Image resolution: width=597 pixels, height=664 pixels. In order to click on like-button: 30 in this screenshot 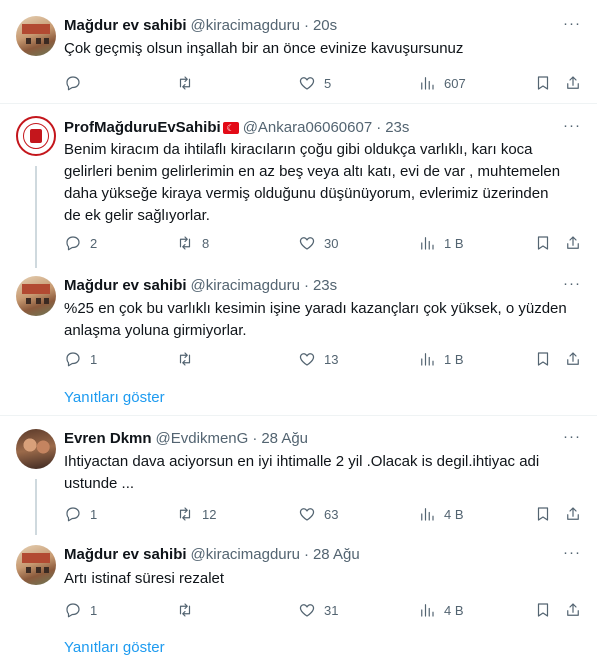, I will do `click(318, 243)`.